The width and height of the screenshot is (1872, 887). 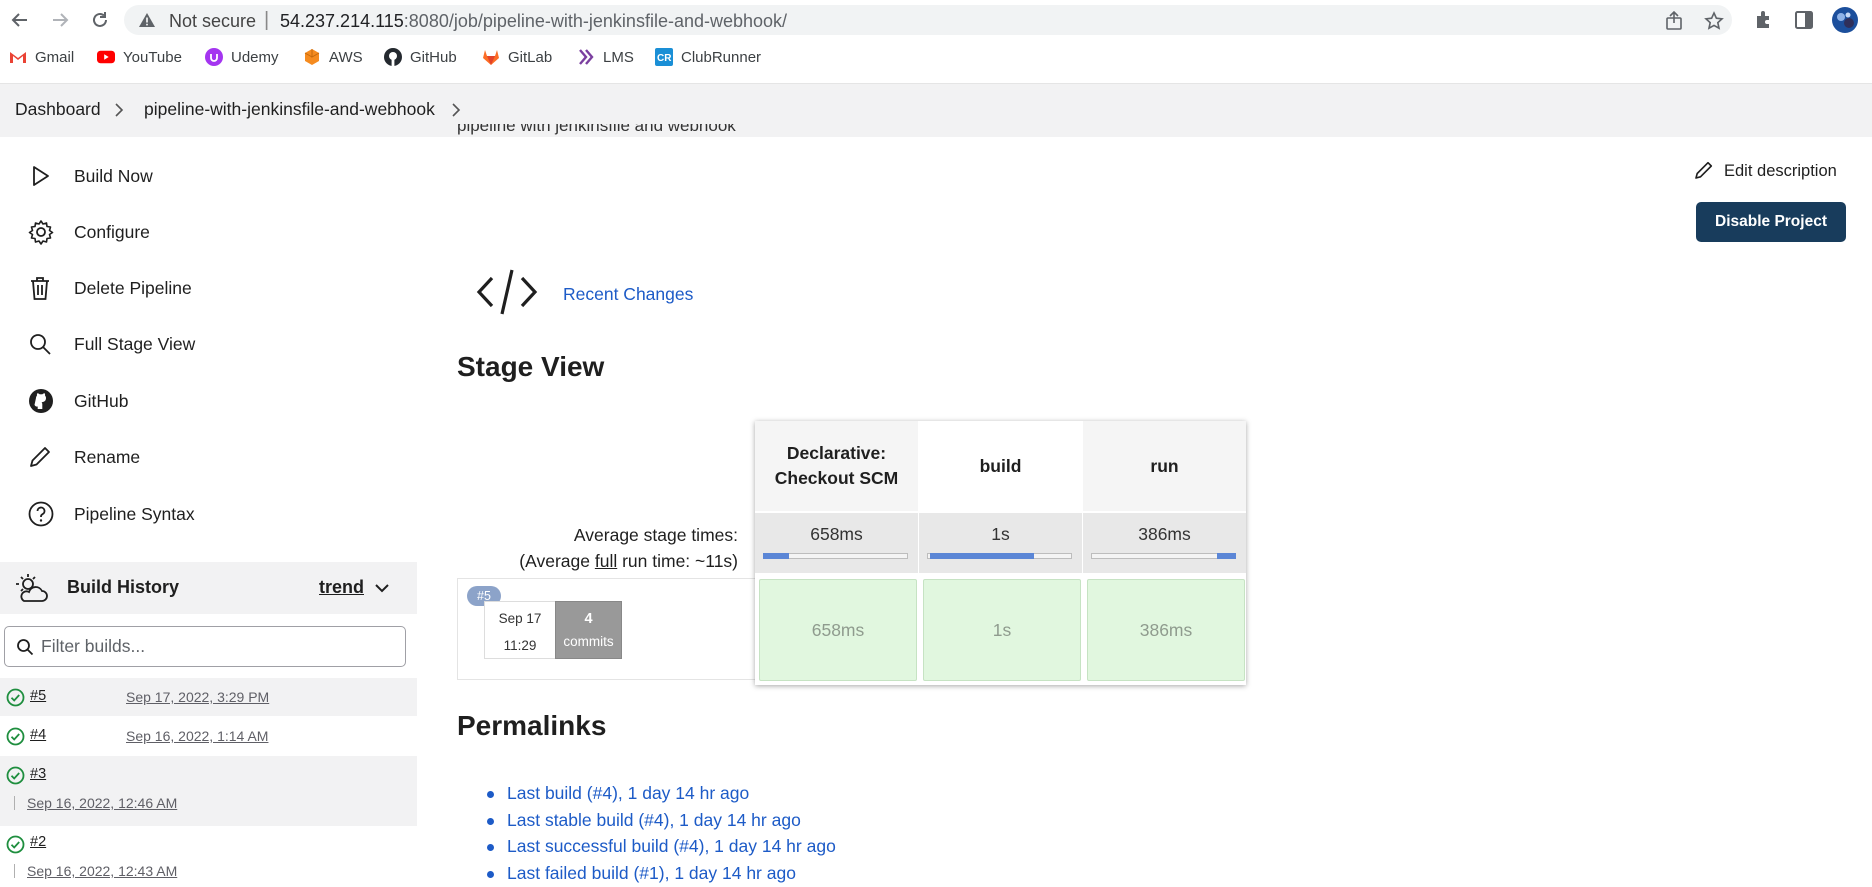 I want to click on task-rename: Rename, so click(x=84, y=457).